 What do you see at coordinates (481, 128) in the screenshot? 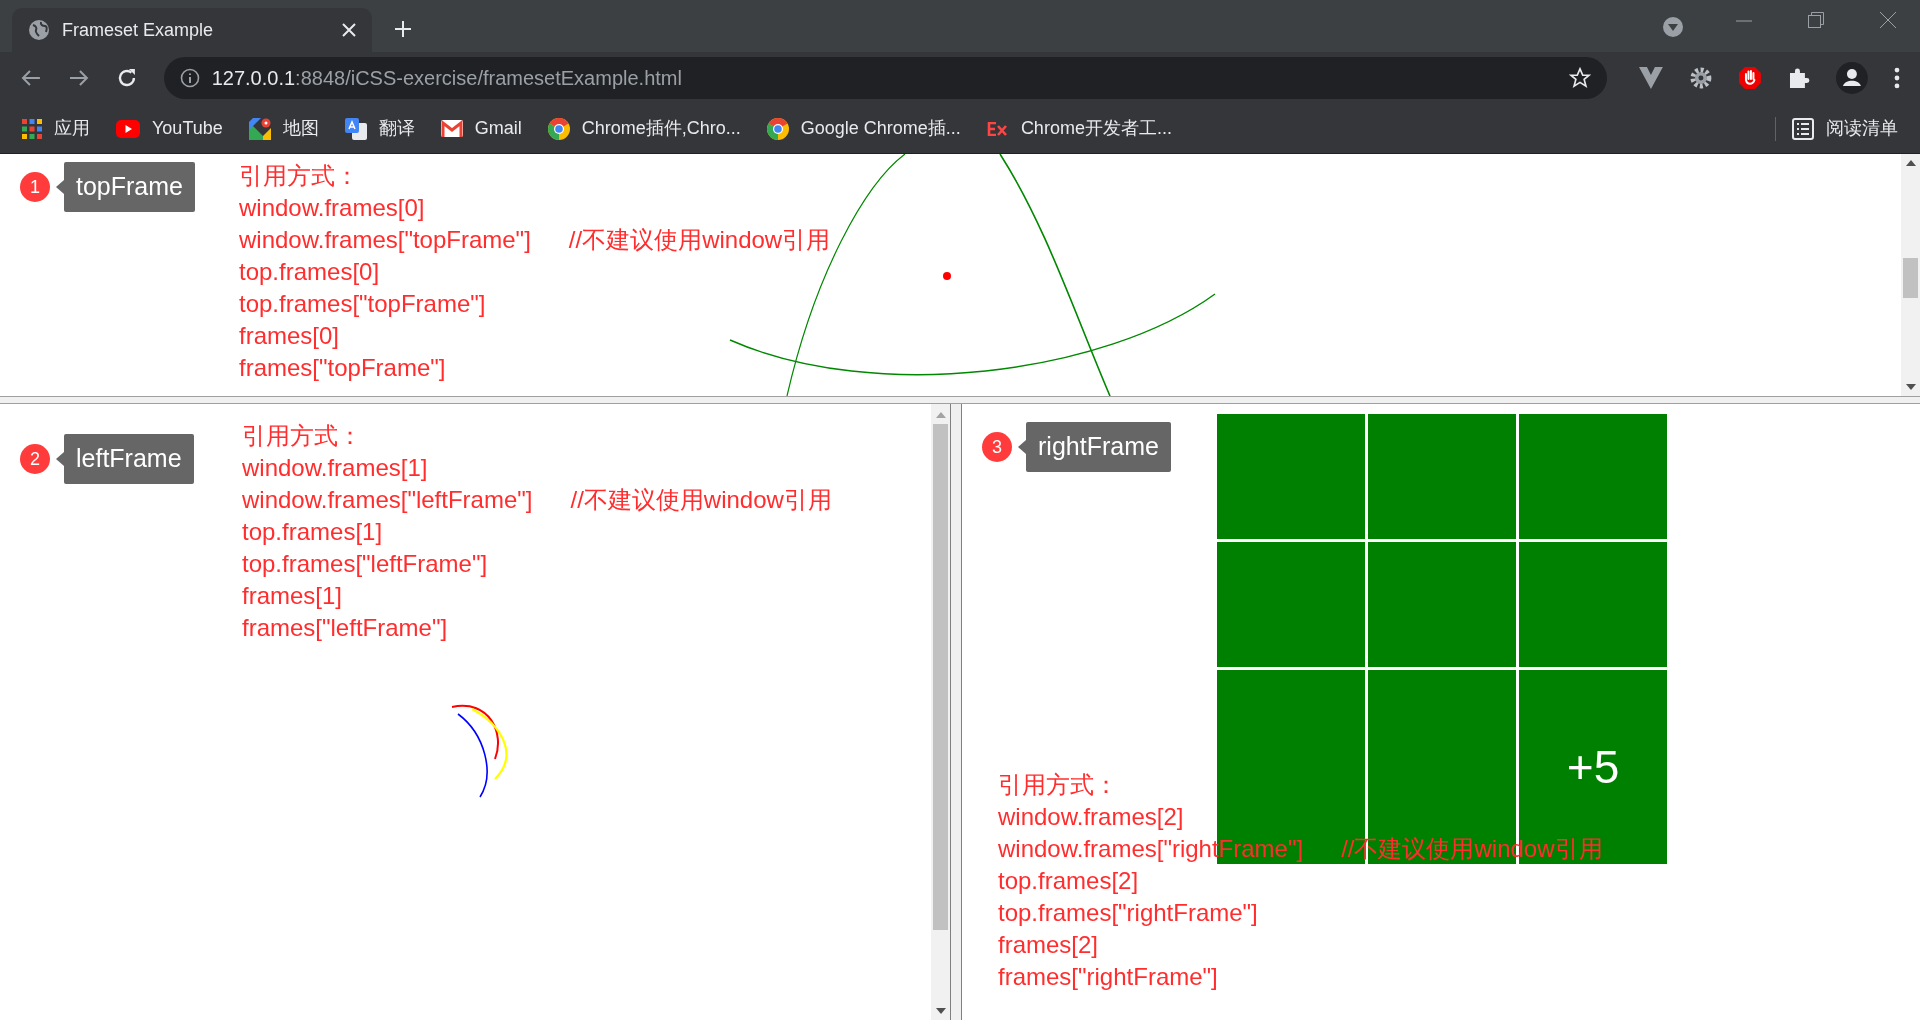
I see `bookmark: Gmail` at bounding box center [481, 128].